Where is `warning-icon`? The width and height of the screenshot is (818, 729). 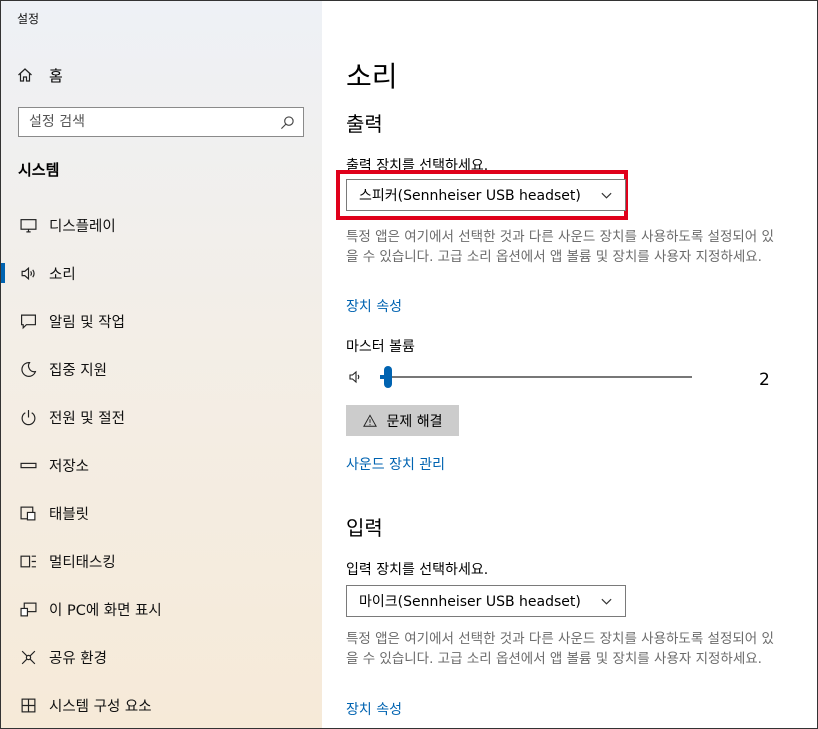 warning-icon is located at coordinates (369, 420).